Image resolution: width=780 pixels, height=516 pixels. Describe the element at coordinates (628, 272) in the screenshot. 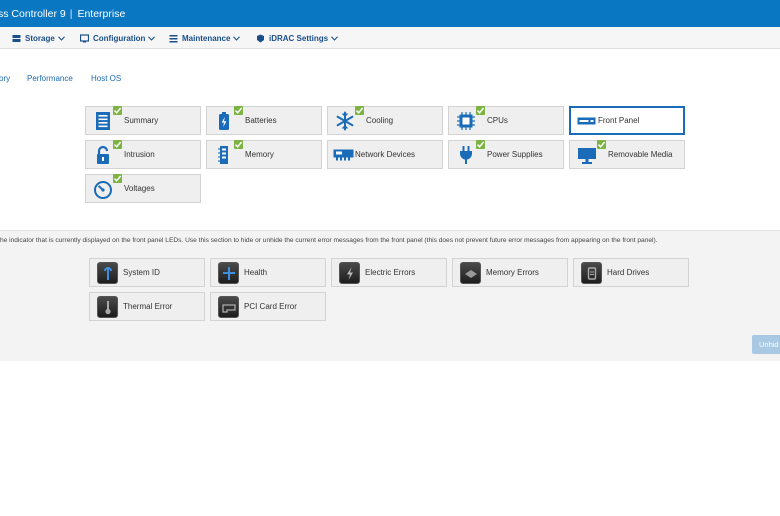

I see `error-hard-drives-label: Hard Drives` at that location.